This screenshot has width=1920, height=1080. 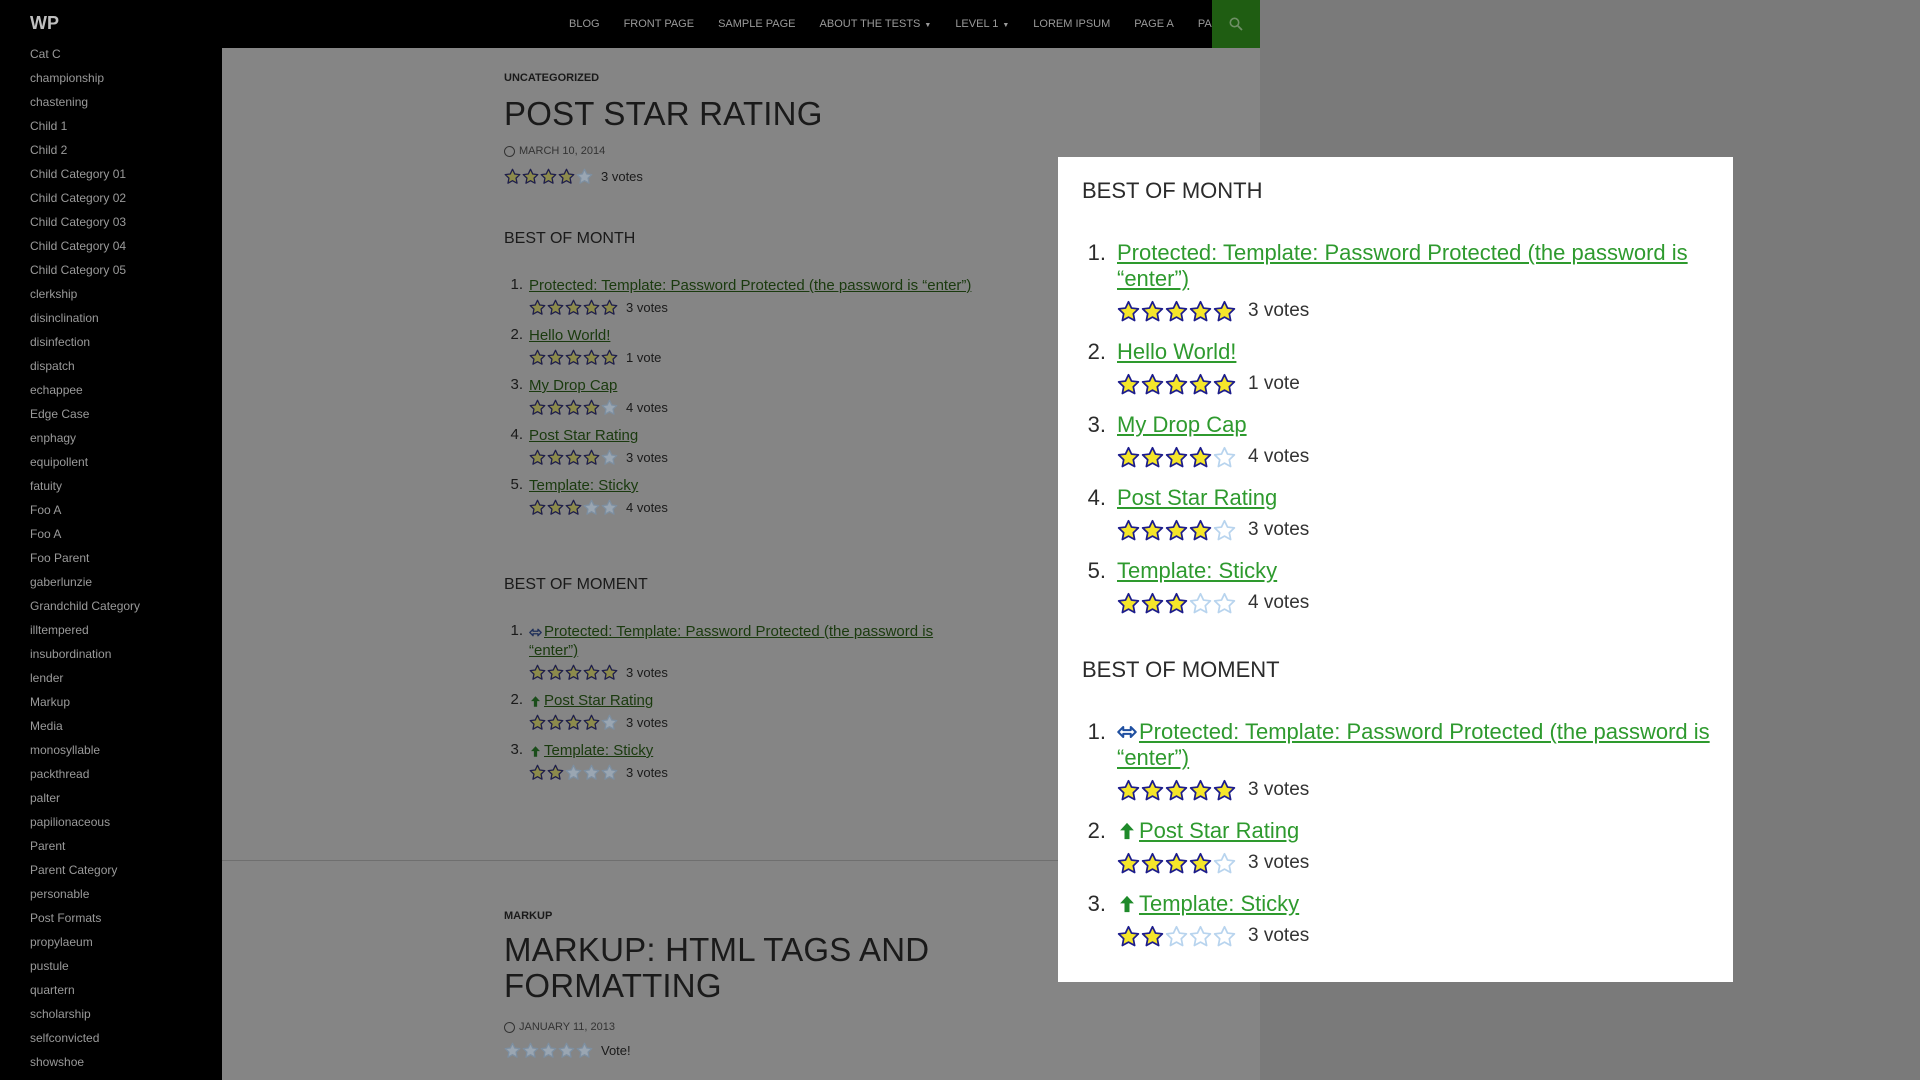 What do you see at coordinates (573, 385) in the screenshot?
I see `post-title-link: My Drop Cap` at bounding box center [573, 385].